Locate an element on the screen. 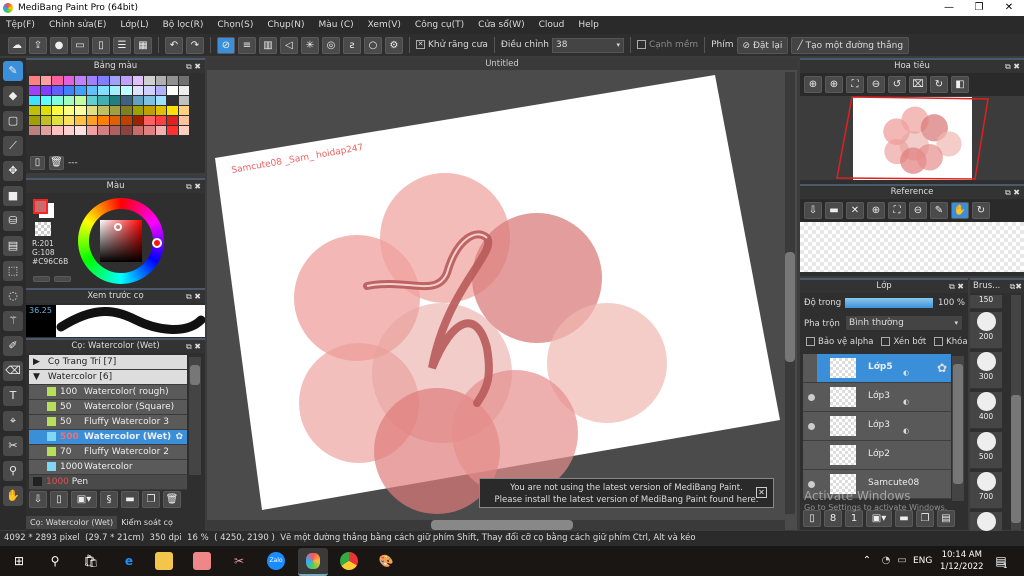 The width and height of the screenshot is (1024, 576). menu-layer: Lớp(L) is located at coordinates (134, 25).